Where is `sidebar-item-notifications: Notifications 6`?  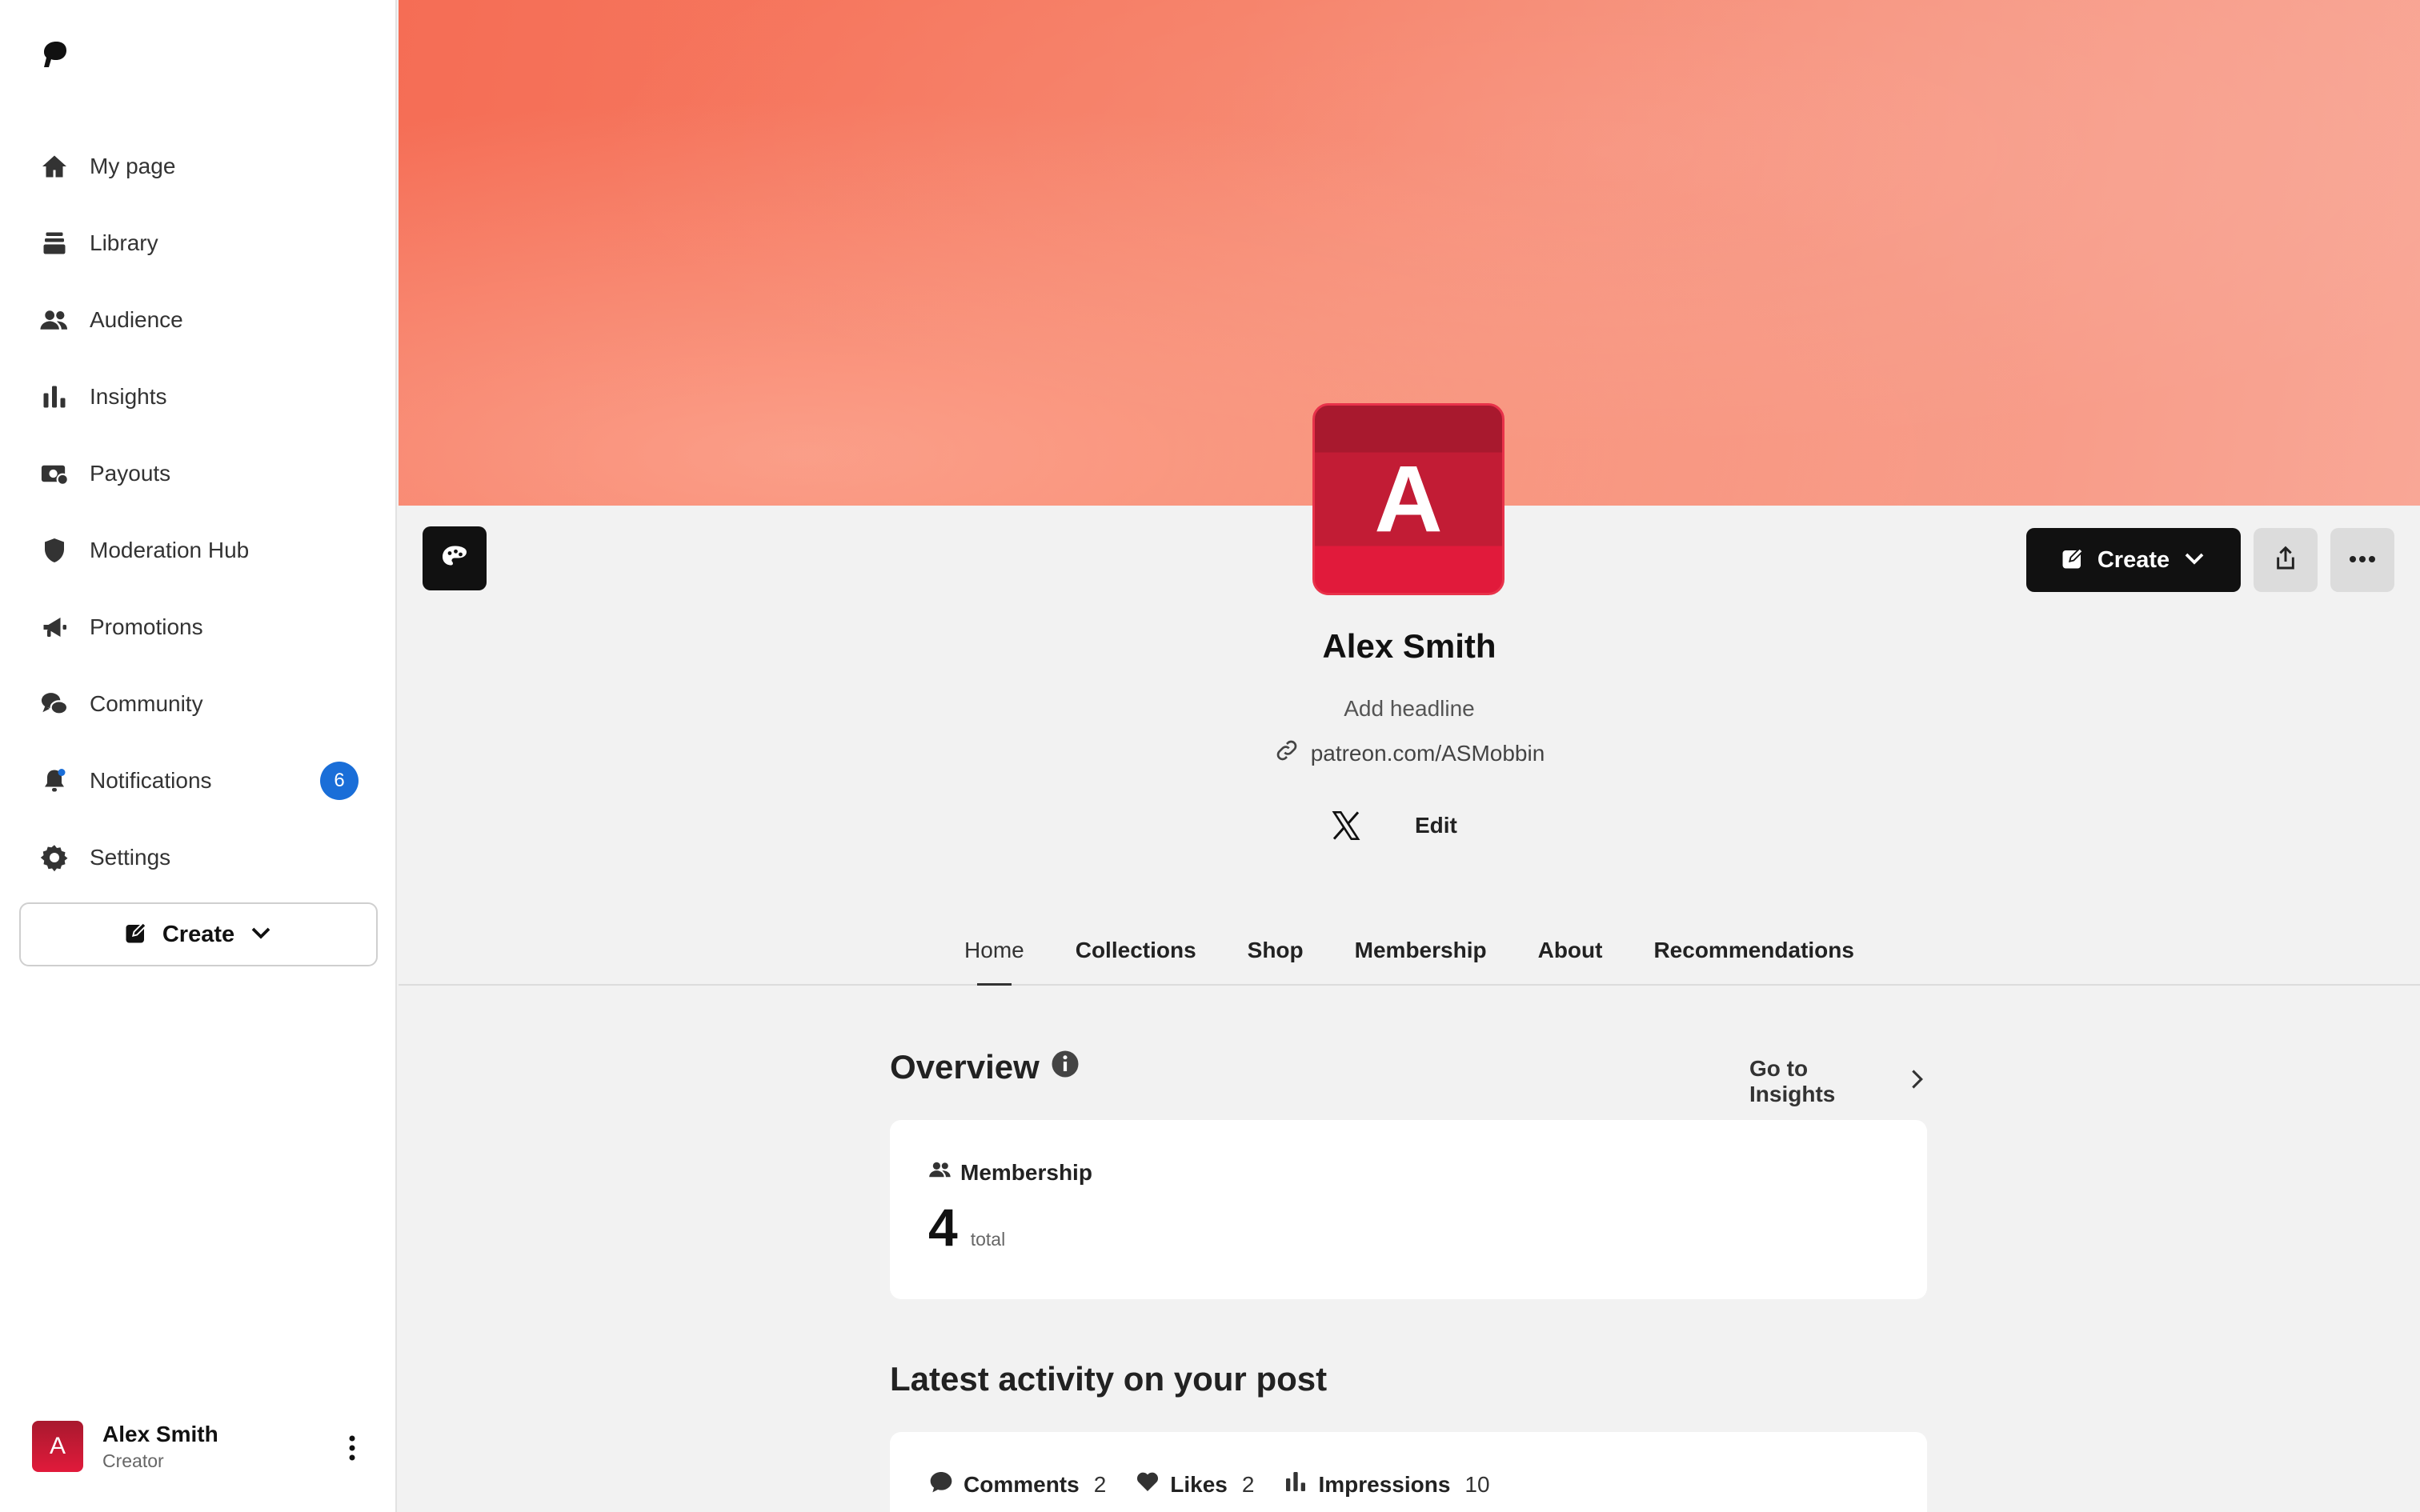 sidebar-item-notifications: Notifications 6 is located at coordinates (198, 780).